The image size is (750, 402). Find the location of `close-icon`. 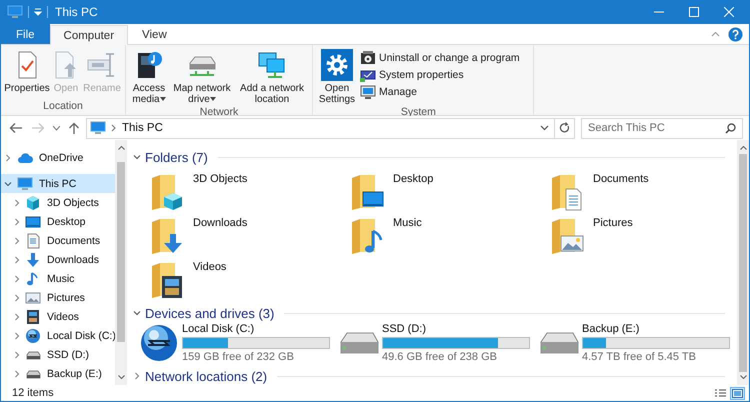

close-icon is located at coordinates (729, 12).